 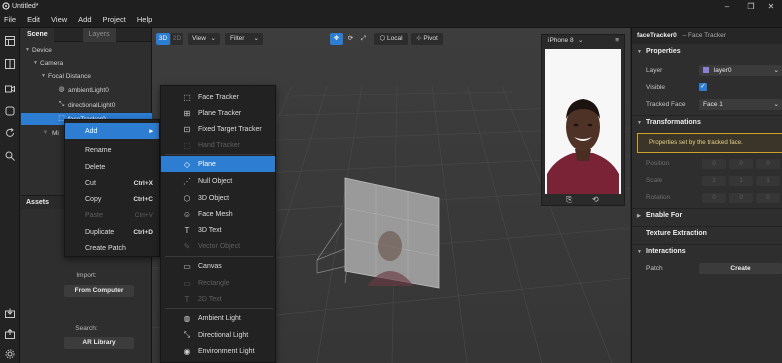 What do you see at coordinates (218, 266) in the screenshot?
I see `menu-item-canvas: ▭ Canvas` at bounding box center [218, 266].